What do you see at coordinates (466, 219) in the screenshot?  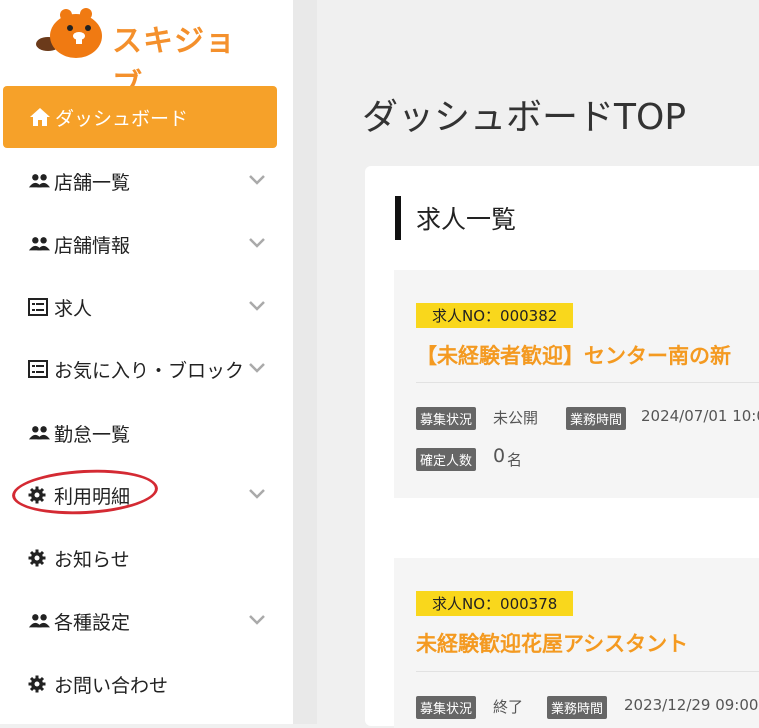 I see `panel-title: 求人一覧` at bounding box center [466, 219].